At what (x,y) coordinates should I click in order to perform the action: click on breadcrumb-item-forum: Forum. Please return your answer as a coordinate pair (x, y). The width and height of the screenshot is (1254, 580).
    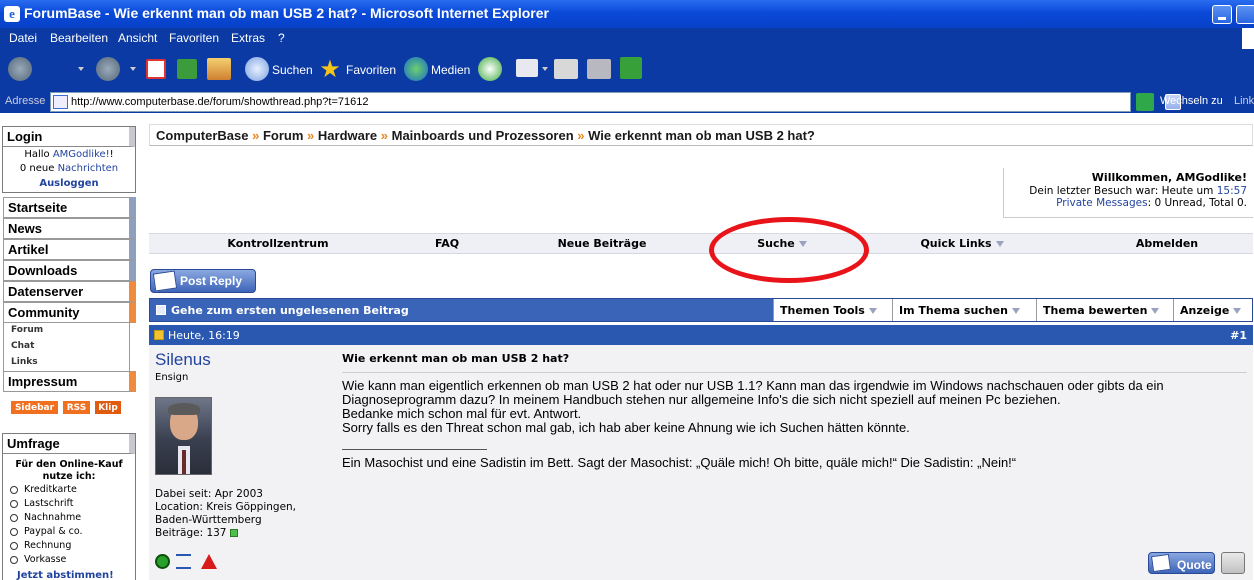
    Looking at the image, I should click on (283, 135).